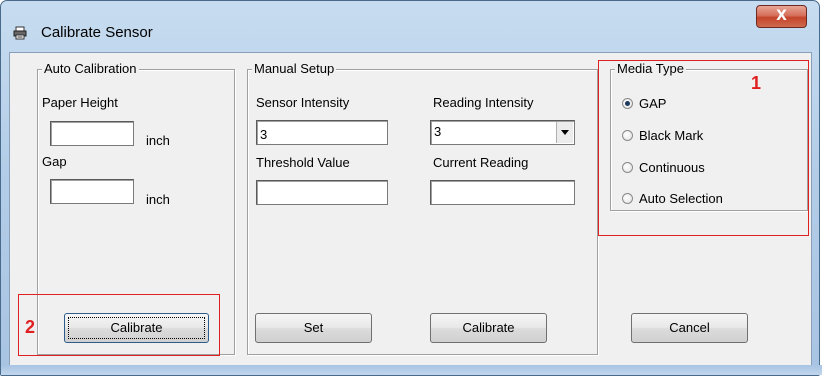 The height and width of the screenshot is (378, 822). What do you see at coordinates (411, 370) in the screenshot?
I see `window-bottom-border` at bounding box center [411, 370].